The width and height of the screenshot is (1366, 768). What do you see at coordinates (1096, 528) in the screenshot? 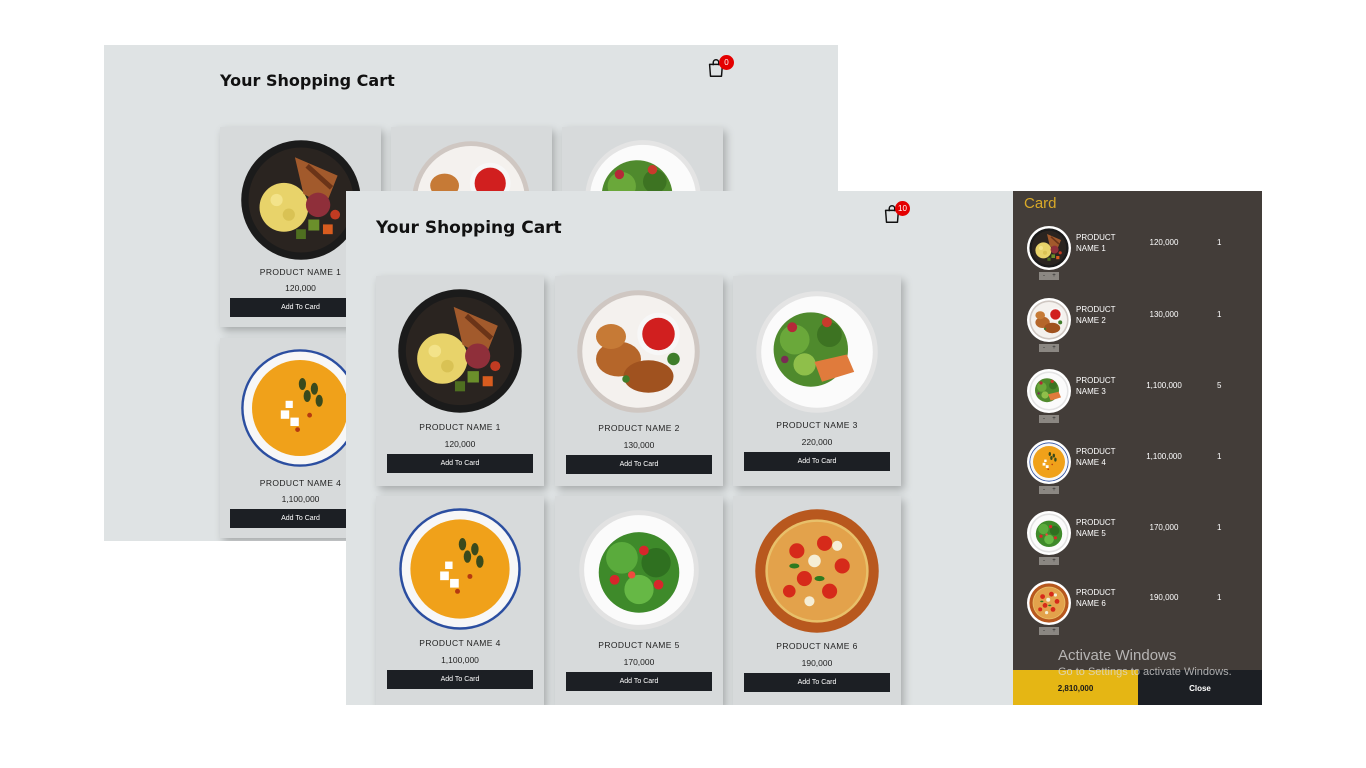
I see `cart-item-name: PRODUCT NAME 5` at bounding box center [1096, 528].